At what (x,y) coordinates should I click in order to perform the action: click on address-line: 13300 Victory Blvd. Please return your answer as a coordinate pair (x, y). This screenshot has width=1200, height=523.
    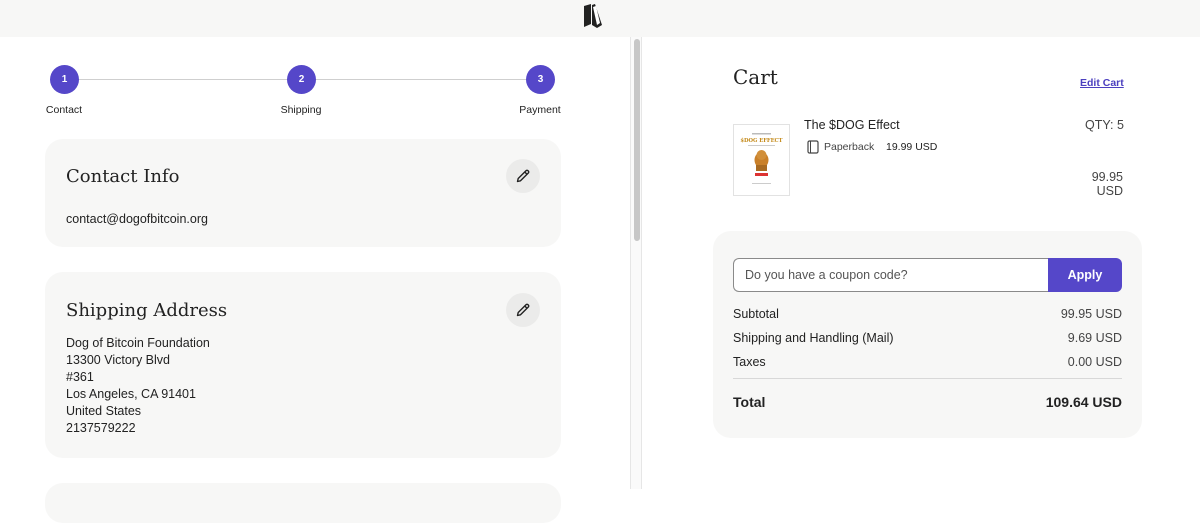
    Looking at the image, I should click on (118, 360).